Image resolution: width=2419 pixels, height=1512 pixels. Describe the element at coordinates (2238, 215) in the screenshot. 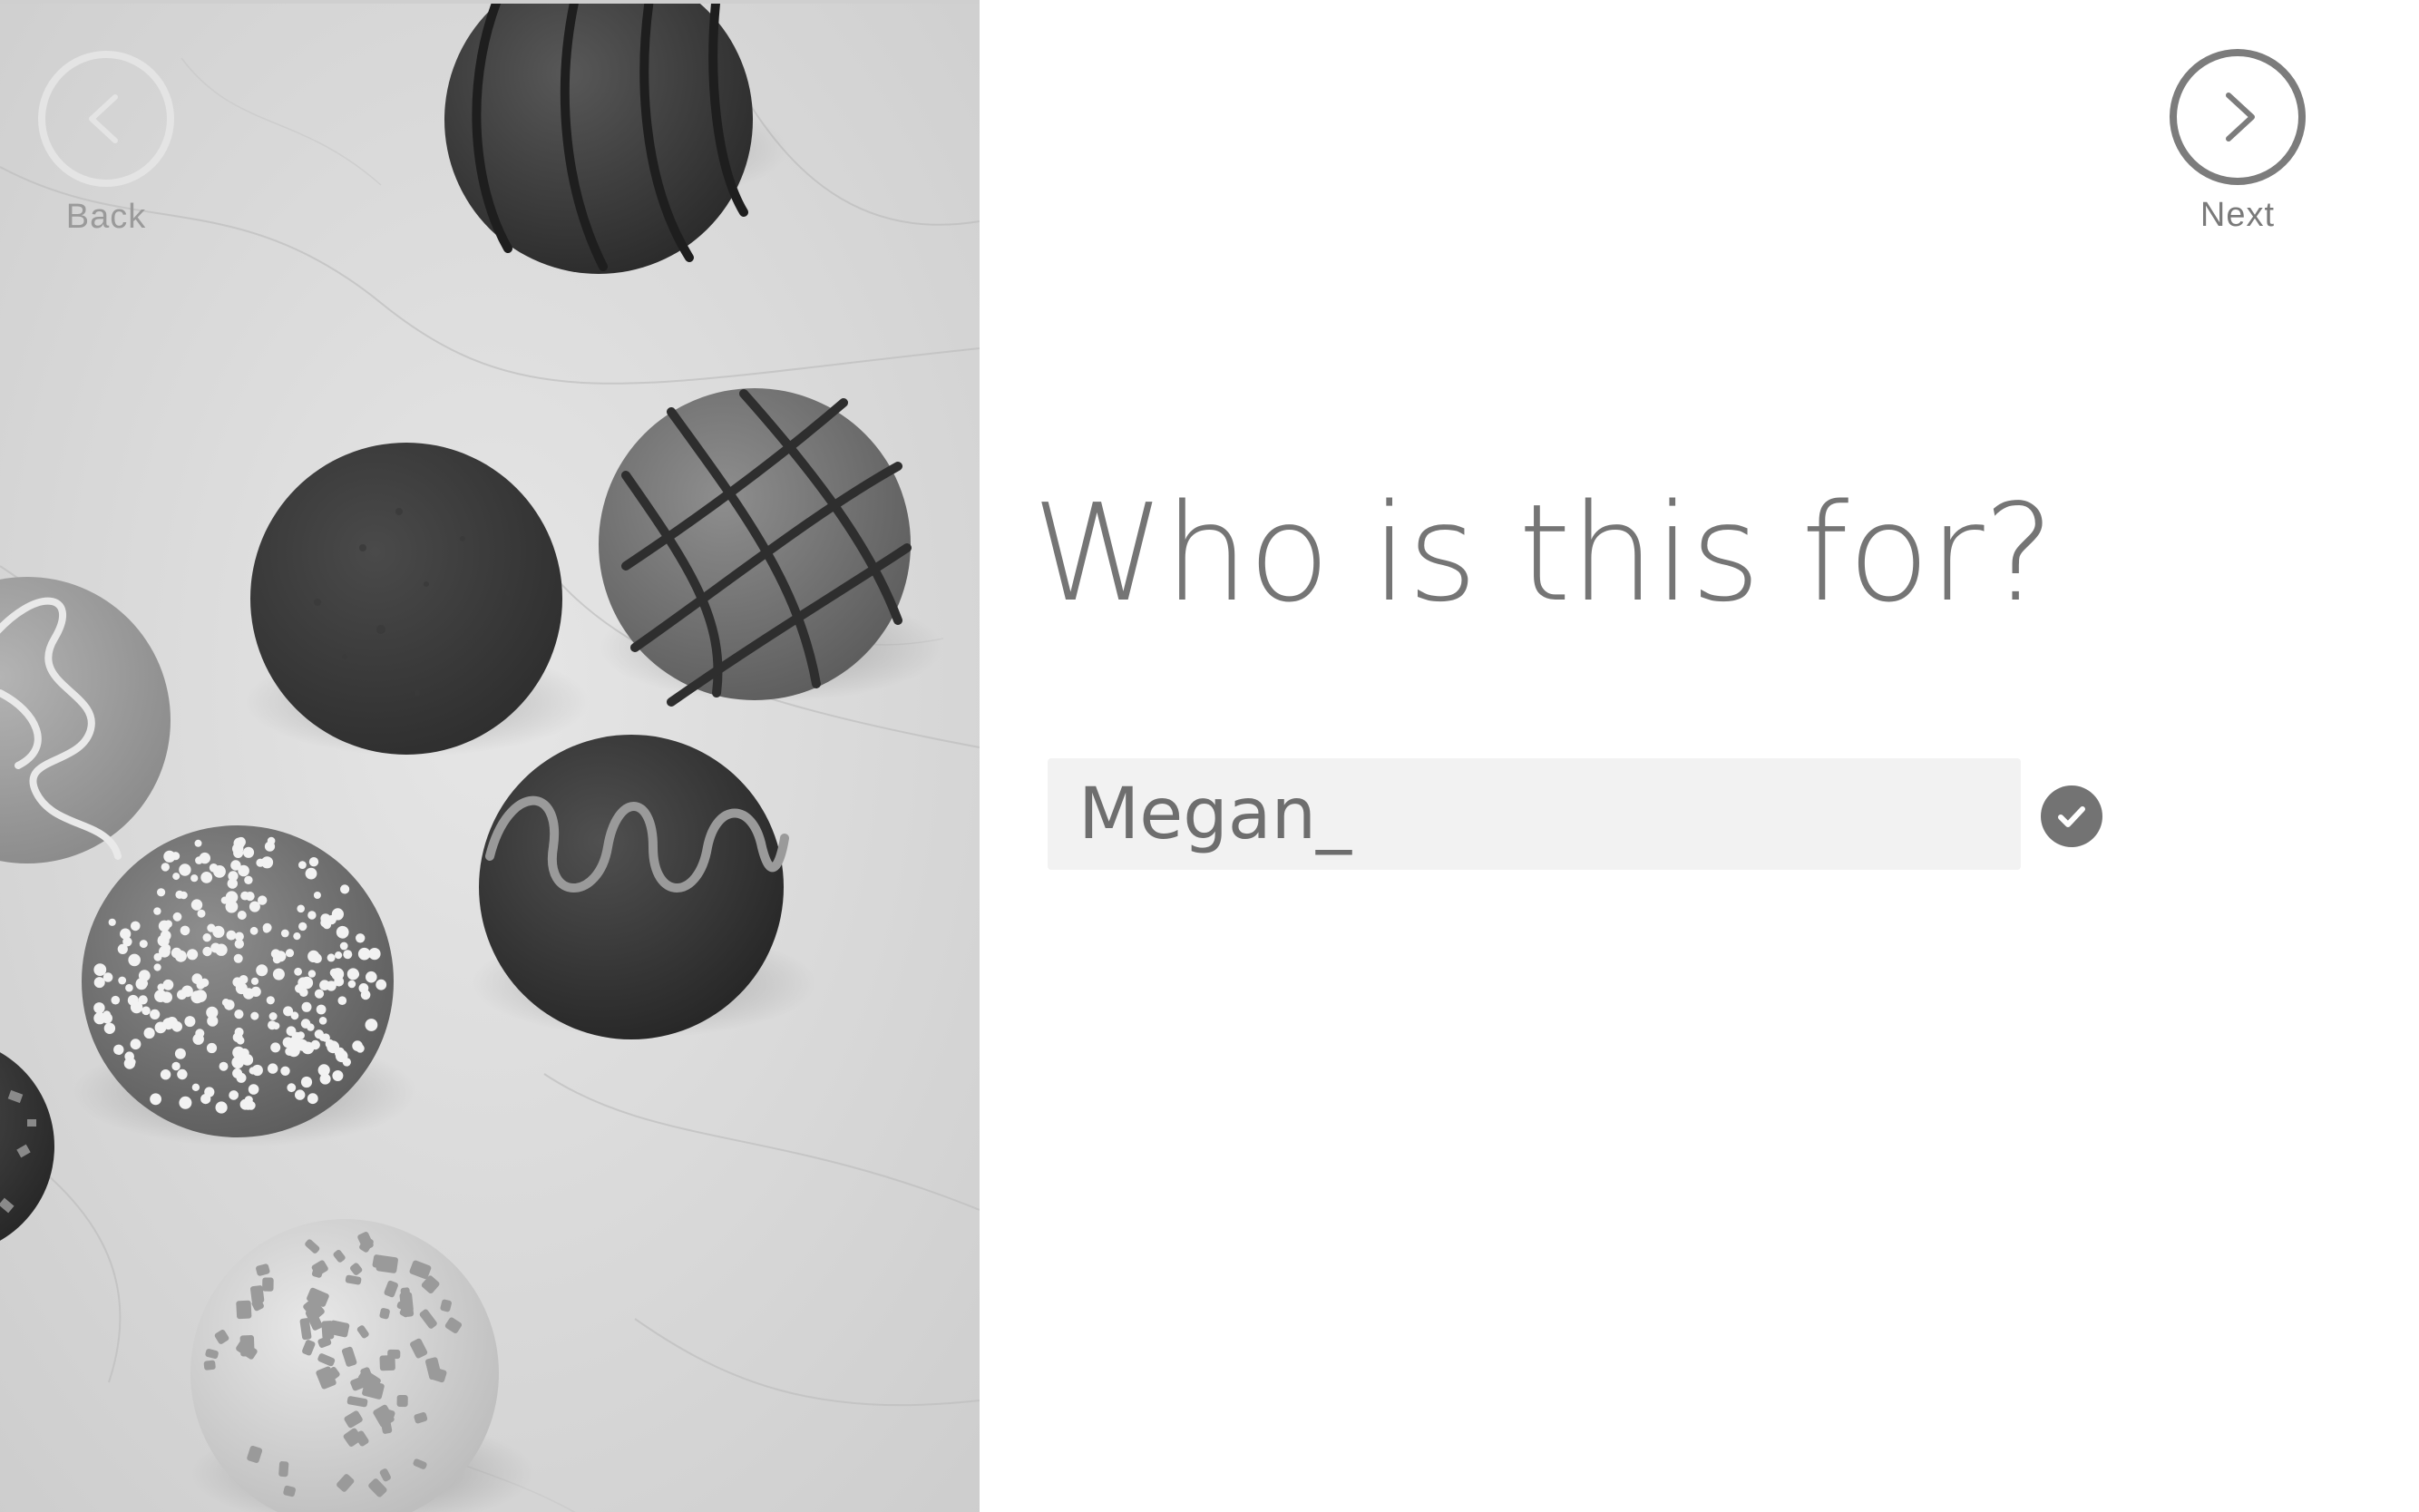

I see `next-button-label: Next` at that location.